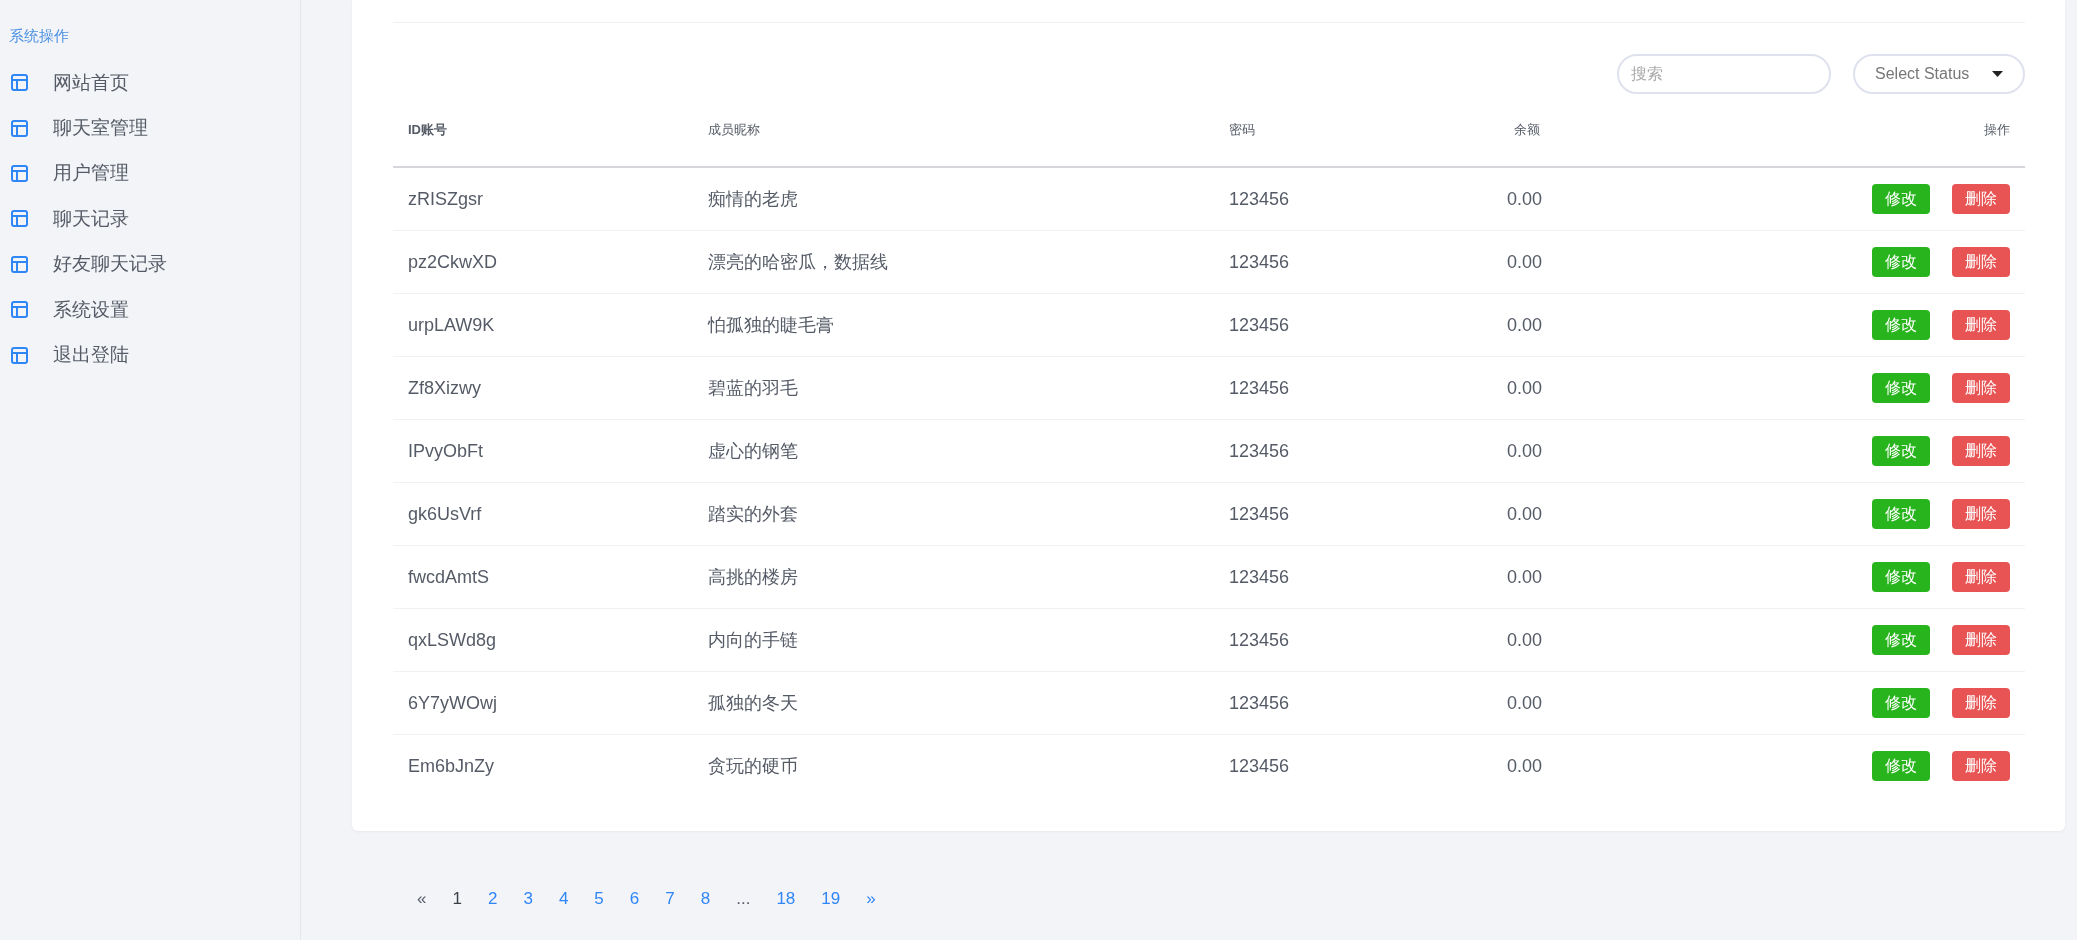 This screenshot has width=2077, height=940. I want to click on page-link: 19, so click(831, 899).